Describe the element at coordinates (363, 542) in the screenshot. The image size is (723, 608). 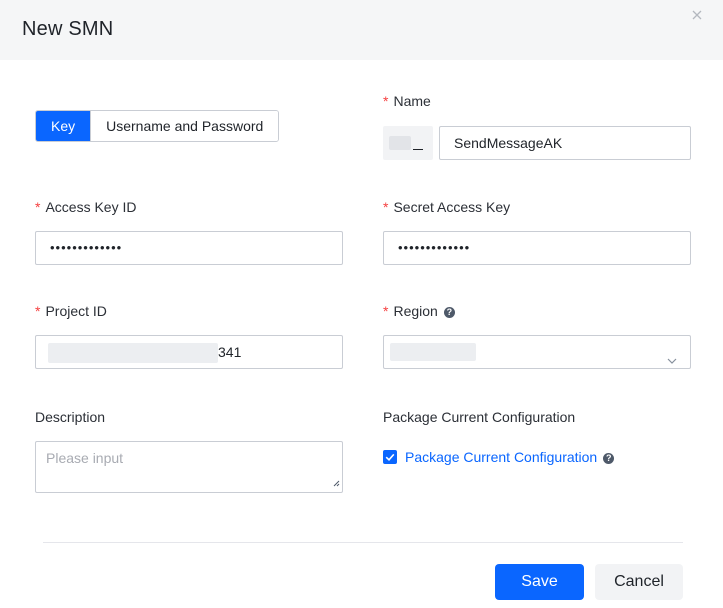
I see `footer-divider` at that location.